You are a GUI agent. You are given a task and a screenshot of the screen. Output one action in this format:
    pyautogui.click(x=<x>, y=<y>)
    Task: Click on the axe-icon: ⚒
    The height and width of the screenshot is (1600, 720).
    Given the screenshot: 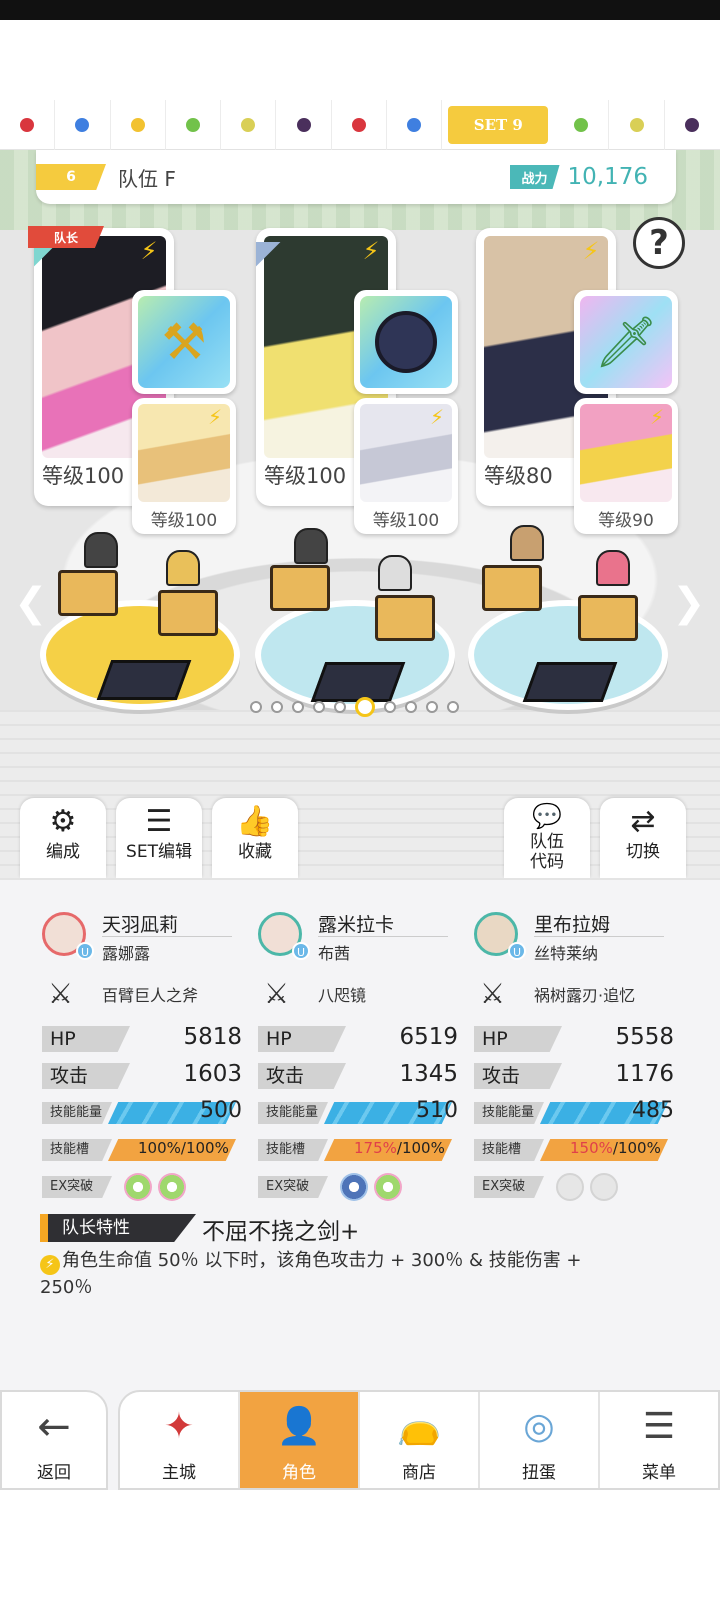 What is the action you would take?
    pyautogui.click(x=184, y=342)
    